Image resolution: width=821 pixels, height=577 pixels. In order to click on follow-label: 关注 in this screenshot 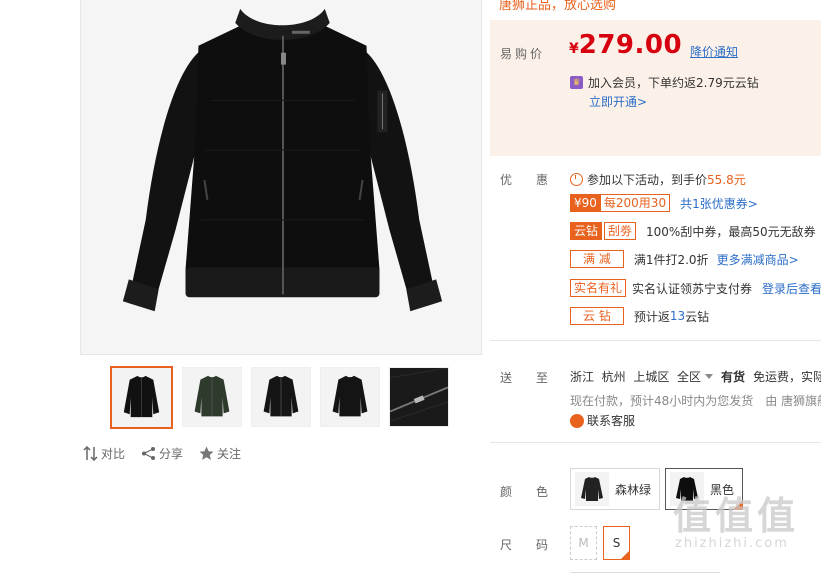, I will do `click(229, 454)`.